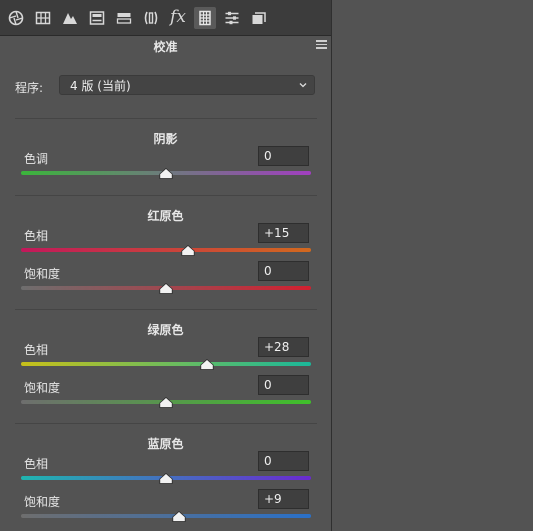 Image resolution: width=533 pixels, height=531 pixels. Describe the element at coordinates (178, 18) in the screenshot. I see `fx-icon: fx` at that location.